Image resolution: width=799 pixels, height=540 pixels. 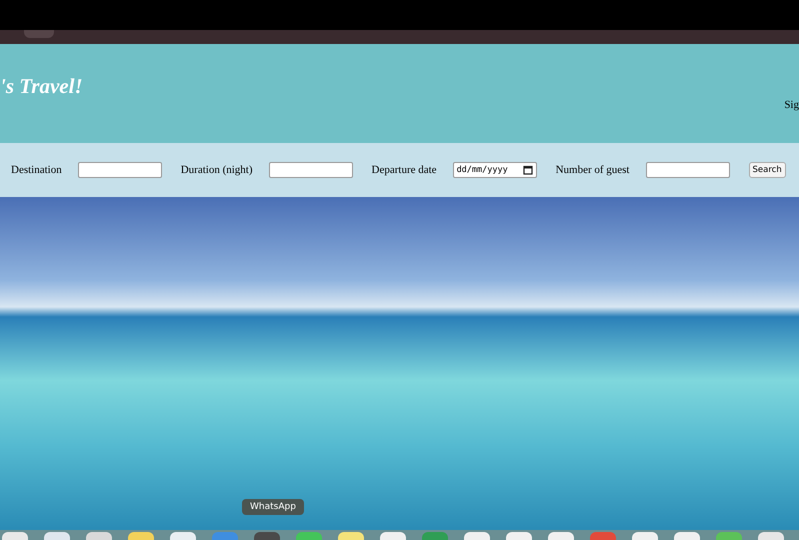 I want to click on date-field: dd/mm/yyyy, so click(x=494, y=170).